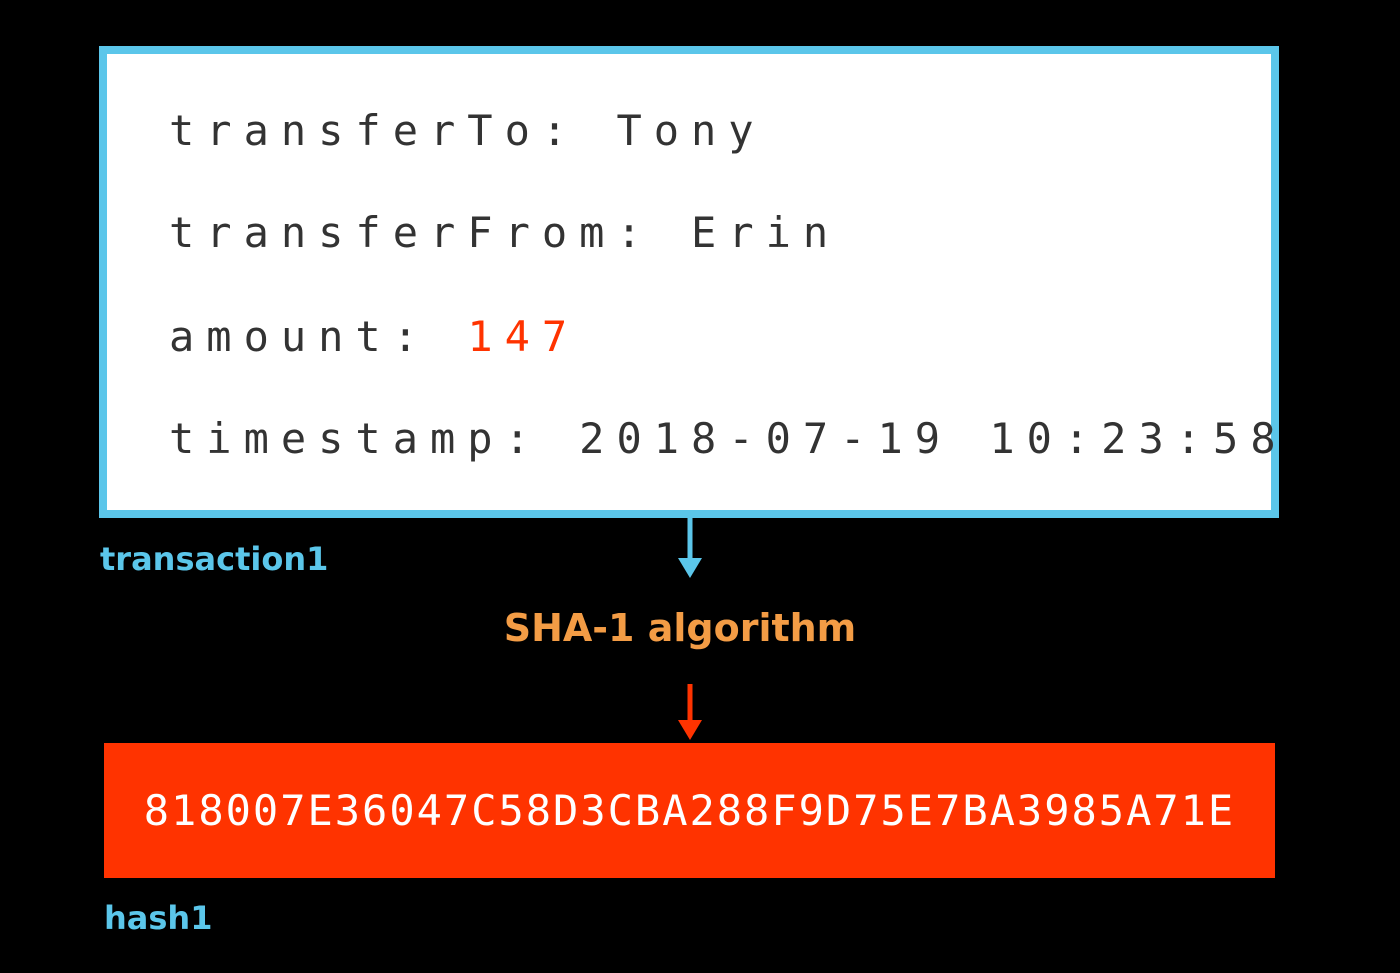 The height and width of the screenshot is (973, 1400). What do you see at coordinates (680, 628) in the screenshot?
I see `algorithm-label: SHA-1 algorithm` at bounding box center [680, 628].